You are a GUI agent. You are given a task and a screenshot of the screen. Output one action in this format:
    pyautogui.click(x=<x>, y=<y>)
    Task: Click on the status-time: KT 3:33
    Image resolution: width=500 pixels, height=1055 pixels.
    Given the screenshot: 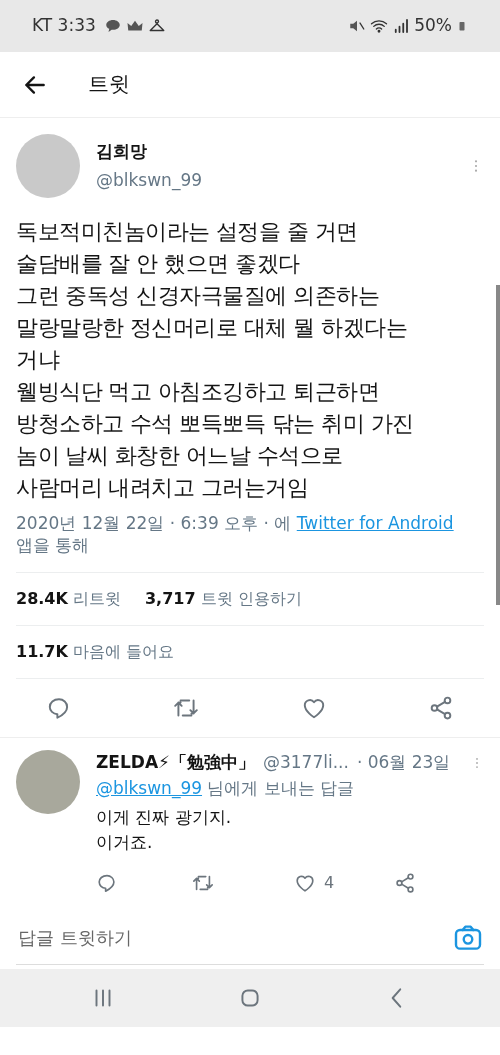 What is the action you would take?
    pyautogui.click(x=64, y=26)
    